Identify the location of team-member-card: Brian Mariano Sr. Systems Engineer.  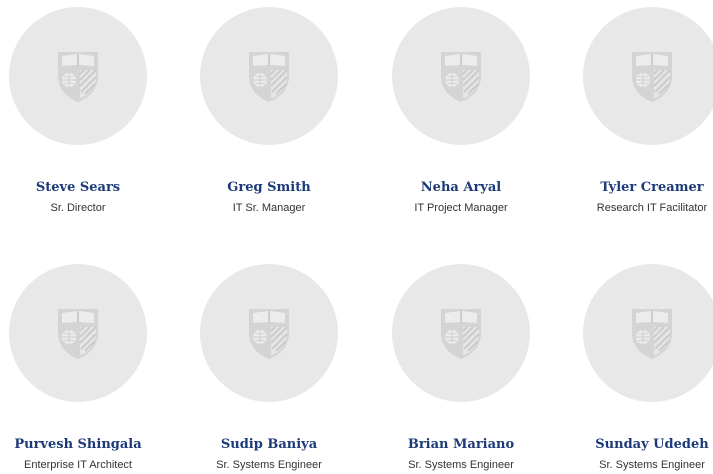
(461, 368).